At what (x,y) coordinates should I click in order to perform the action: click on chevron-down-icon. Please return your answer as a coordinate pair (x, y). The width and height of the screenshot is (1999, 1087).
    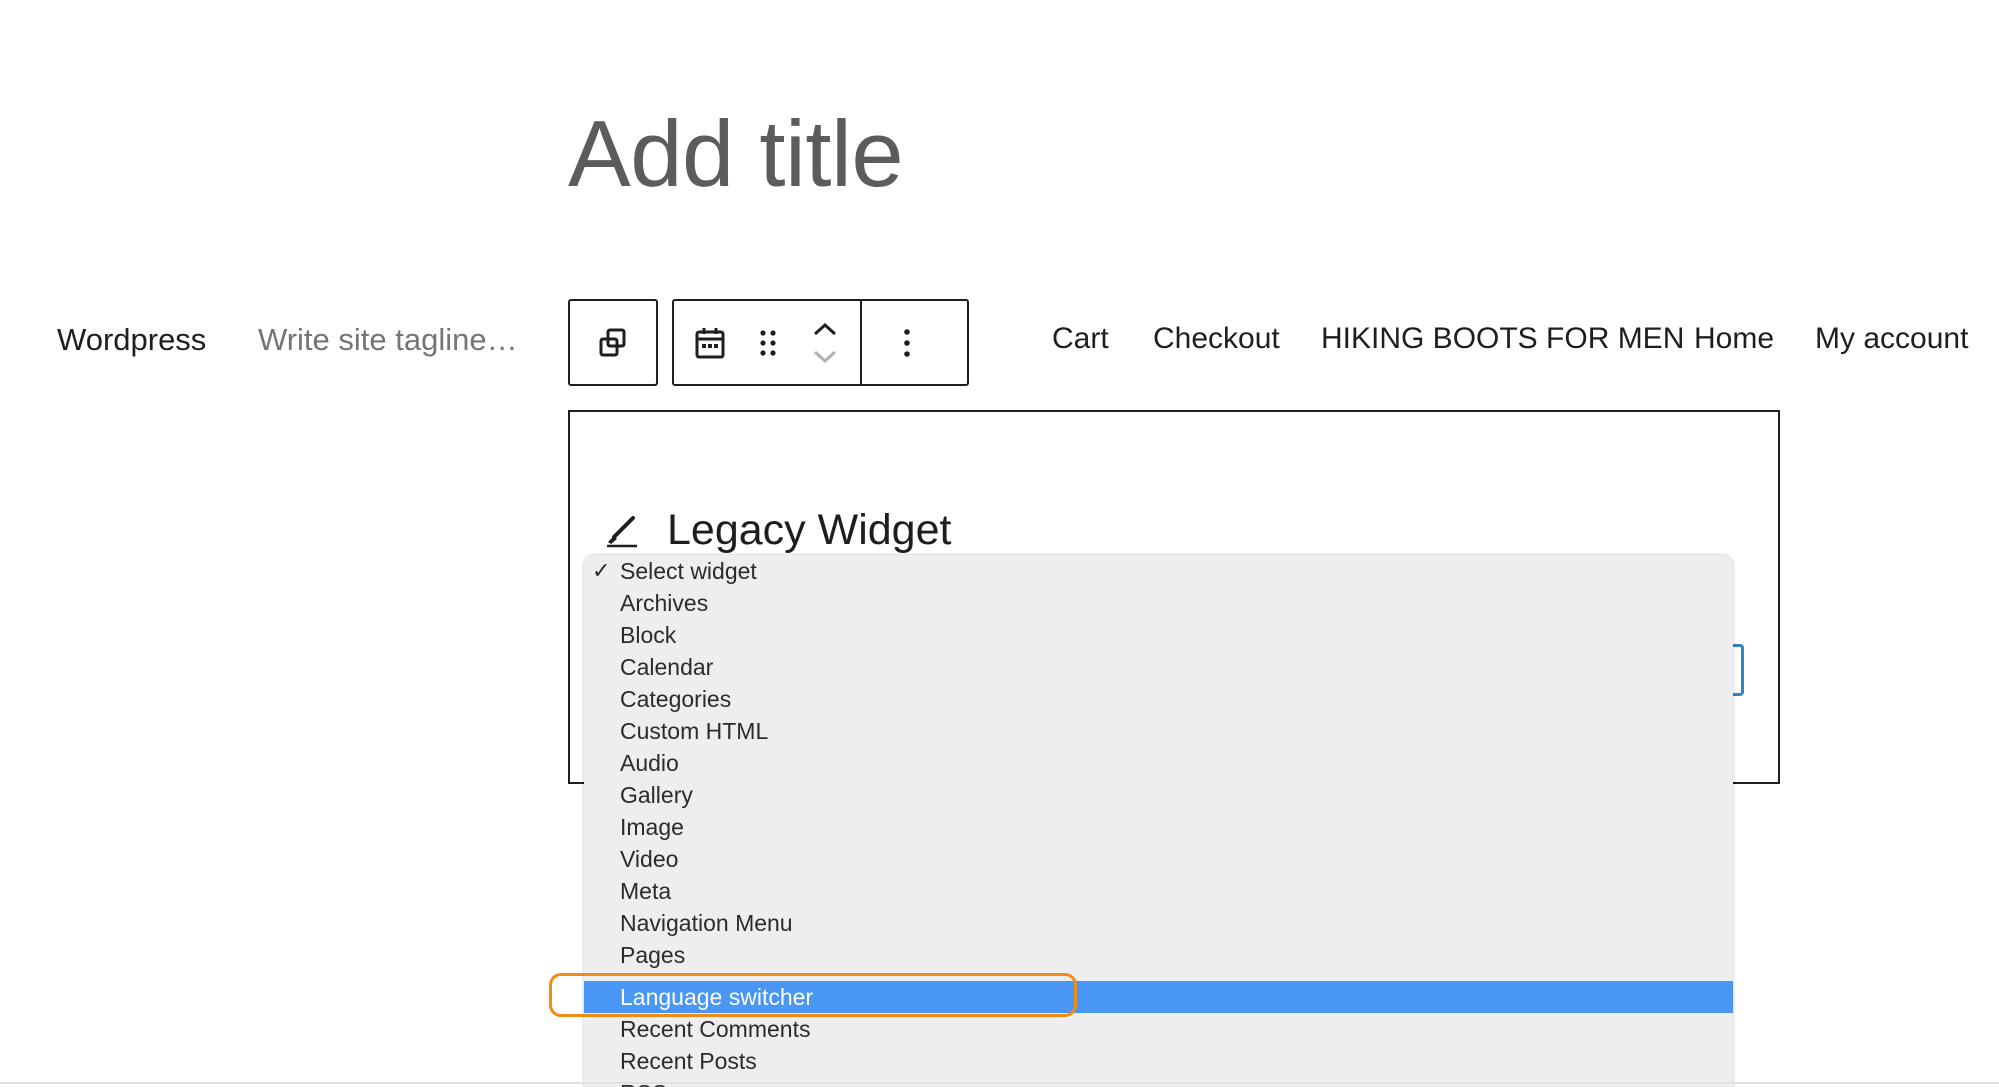
    Looking at the image, I should click on (825, 356).